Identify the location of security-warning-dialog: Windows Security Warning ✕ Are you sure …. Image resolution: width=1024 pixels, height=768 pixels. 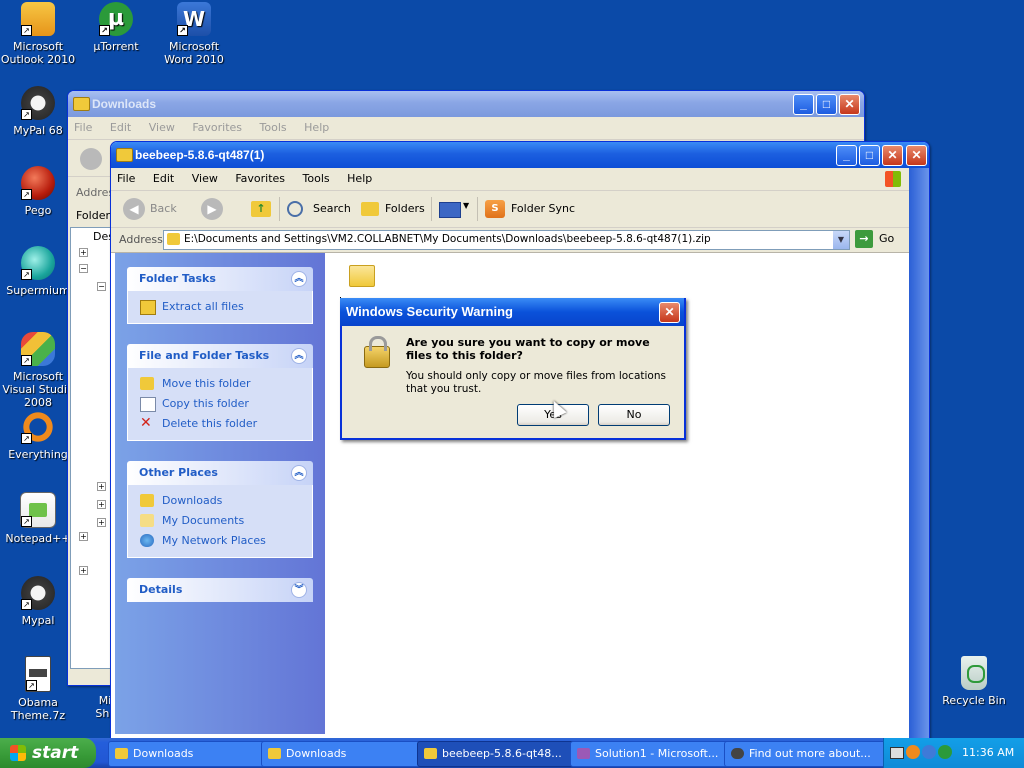
(513, 369).